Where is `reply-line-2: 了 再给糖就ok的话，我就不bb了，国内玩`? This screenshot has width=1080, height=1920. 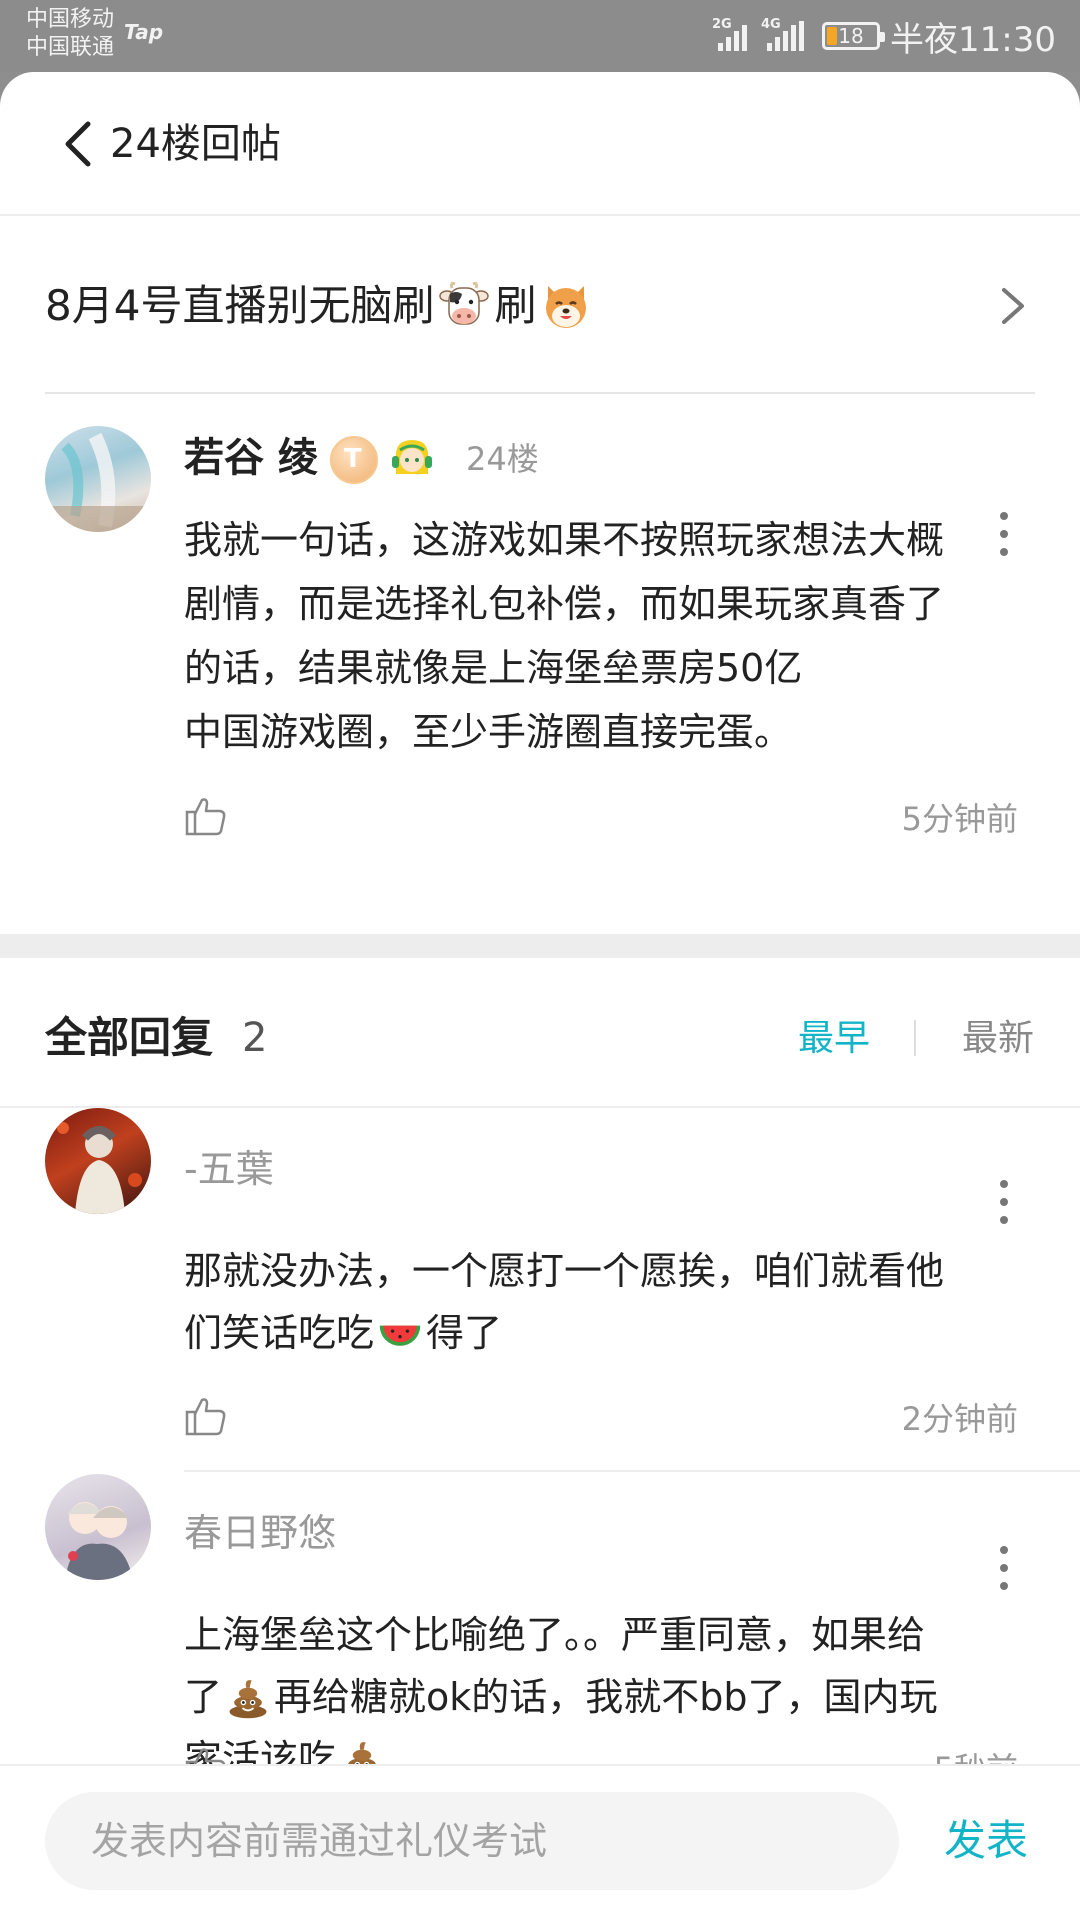
reply-line-2: 了 再给糖就ok的话，我就不bb了，国内玩 is located at coordinates (614, 1697).